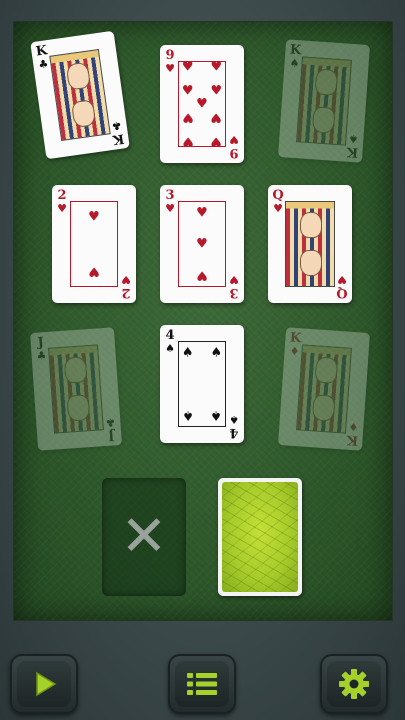 Image resolution: width=405 pixels, height=720 pixels. I want to click on card-back, so click(260, 537).